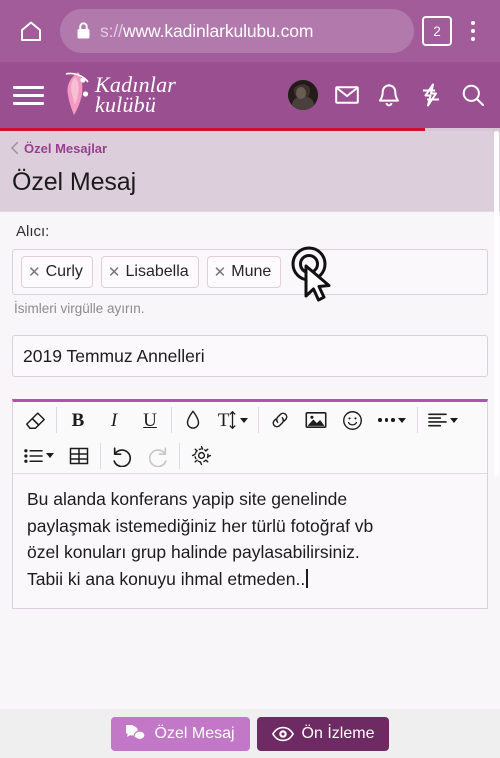 The width and height of the screenshot is (500, 758). Describe the element at coordinates (64, 271) in the screenshot. I see `recipient-chip-label: Curly` at that location.